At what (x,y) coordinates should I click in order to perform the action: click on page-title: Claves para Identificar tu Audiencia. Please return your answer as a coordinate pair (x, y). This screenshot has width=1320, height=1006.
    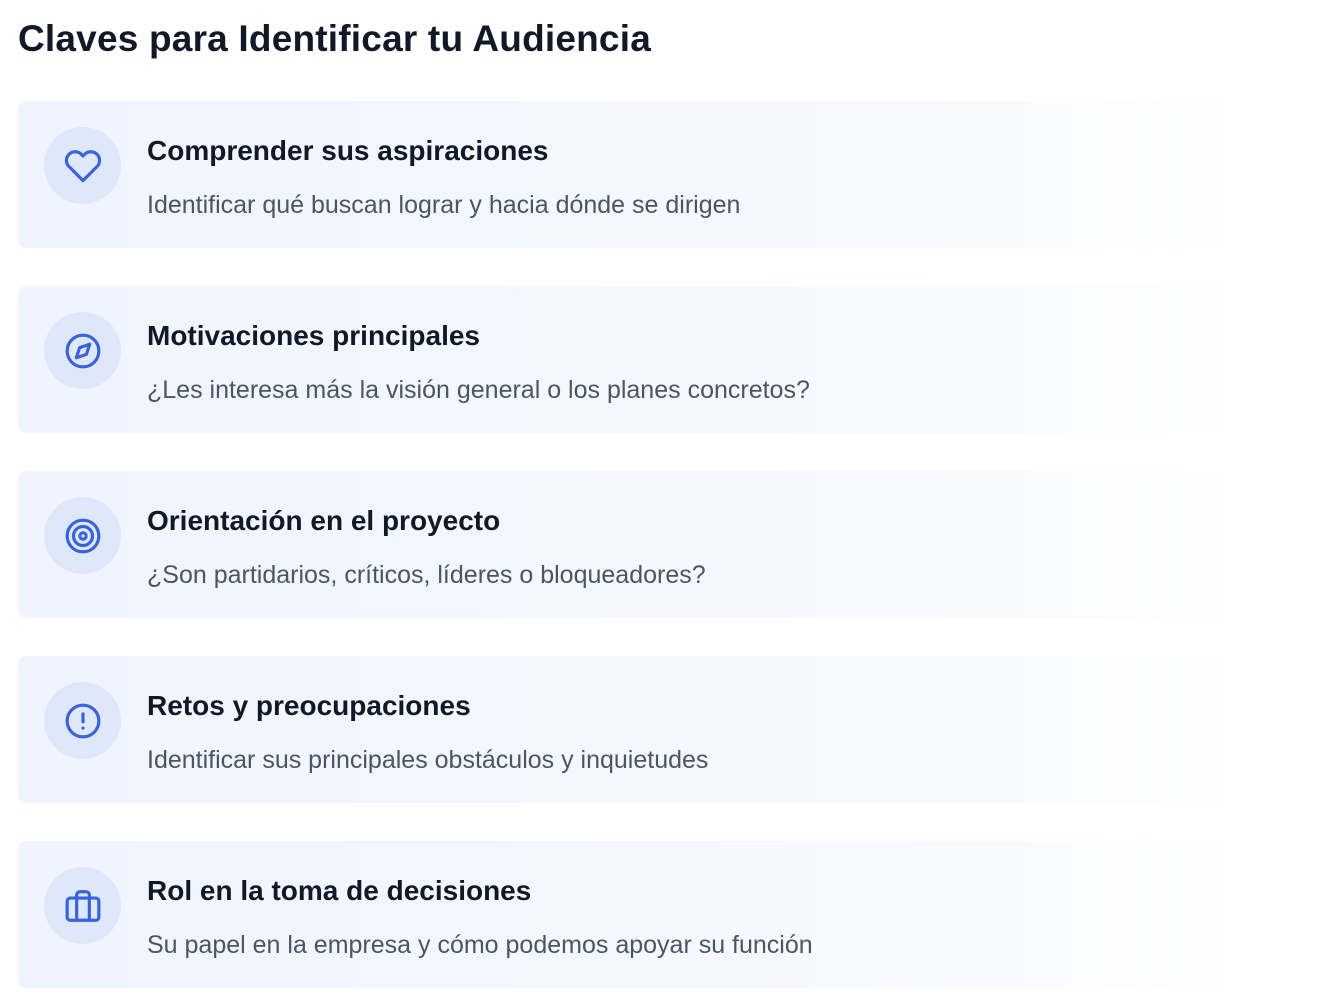
    Looking at the image, I should click on (334, 38).